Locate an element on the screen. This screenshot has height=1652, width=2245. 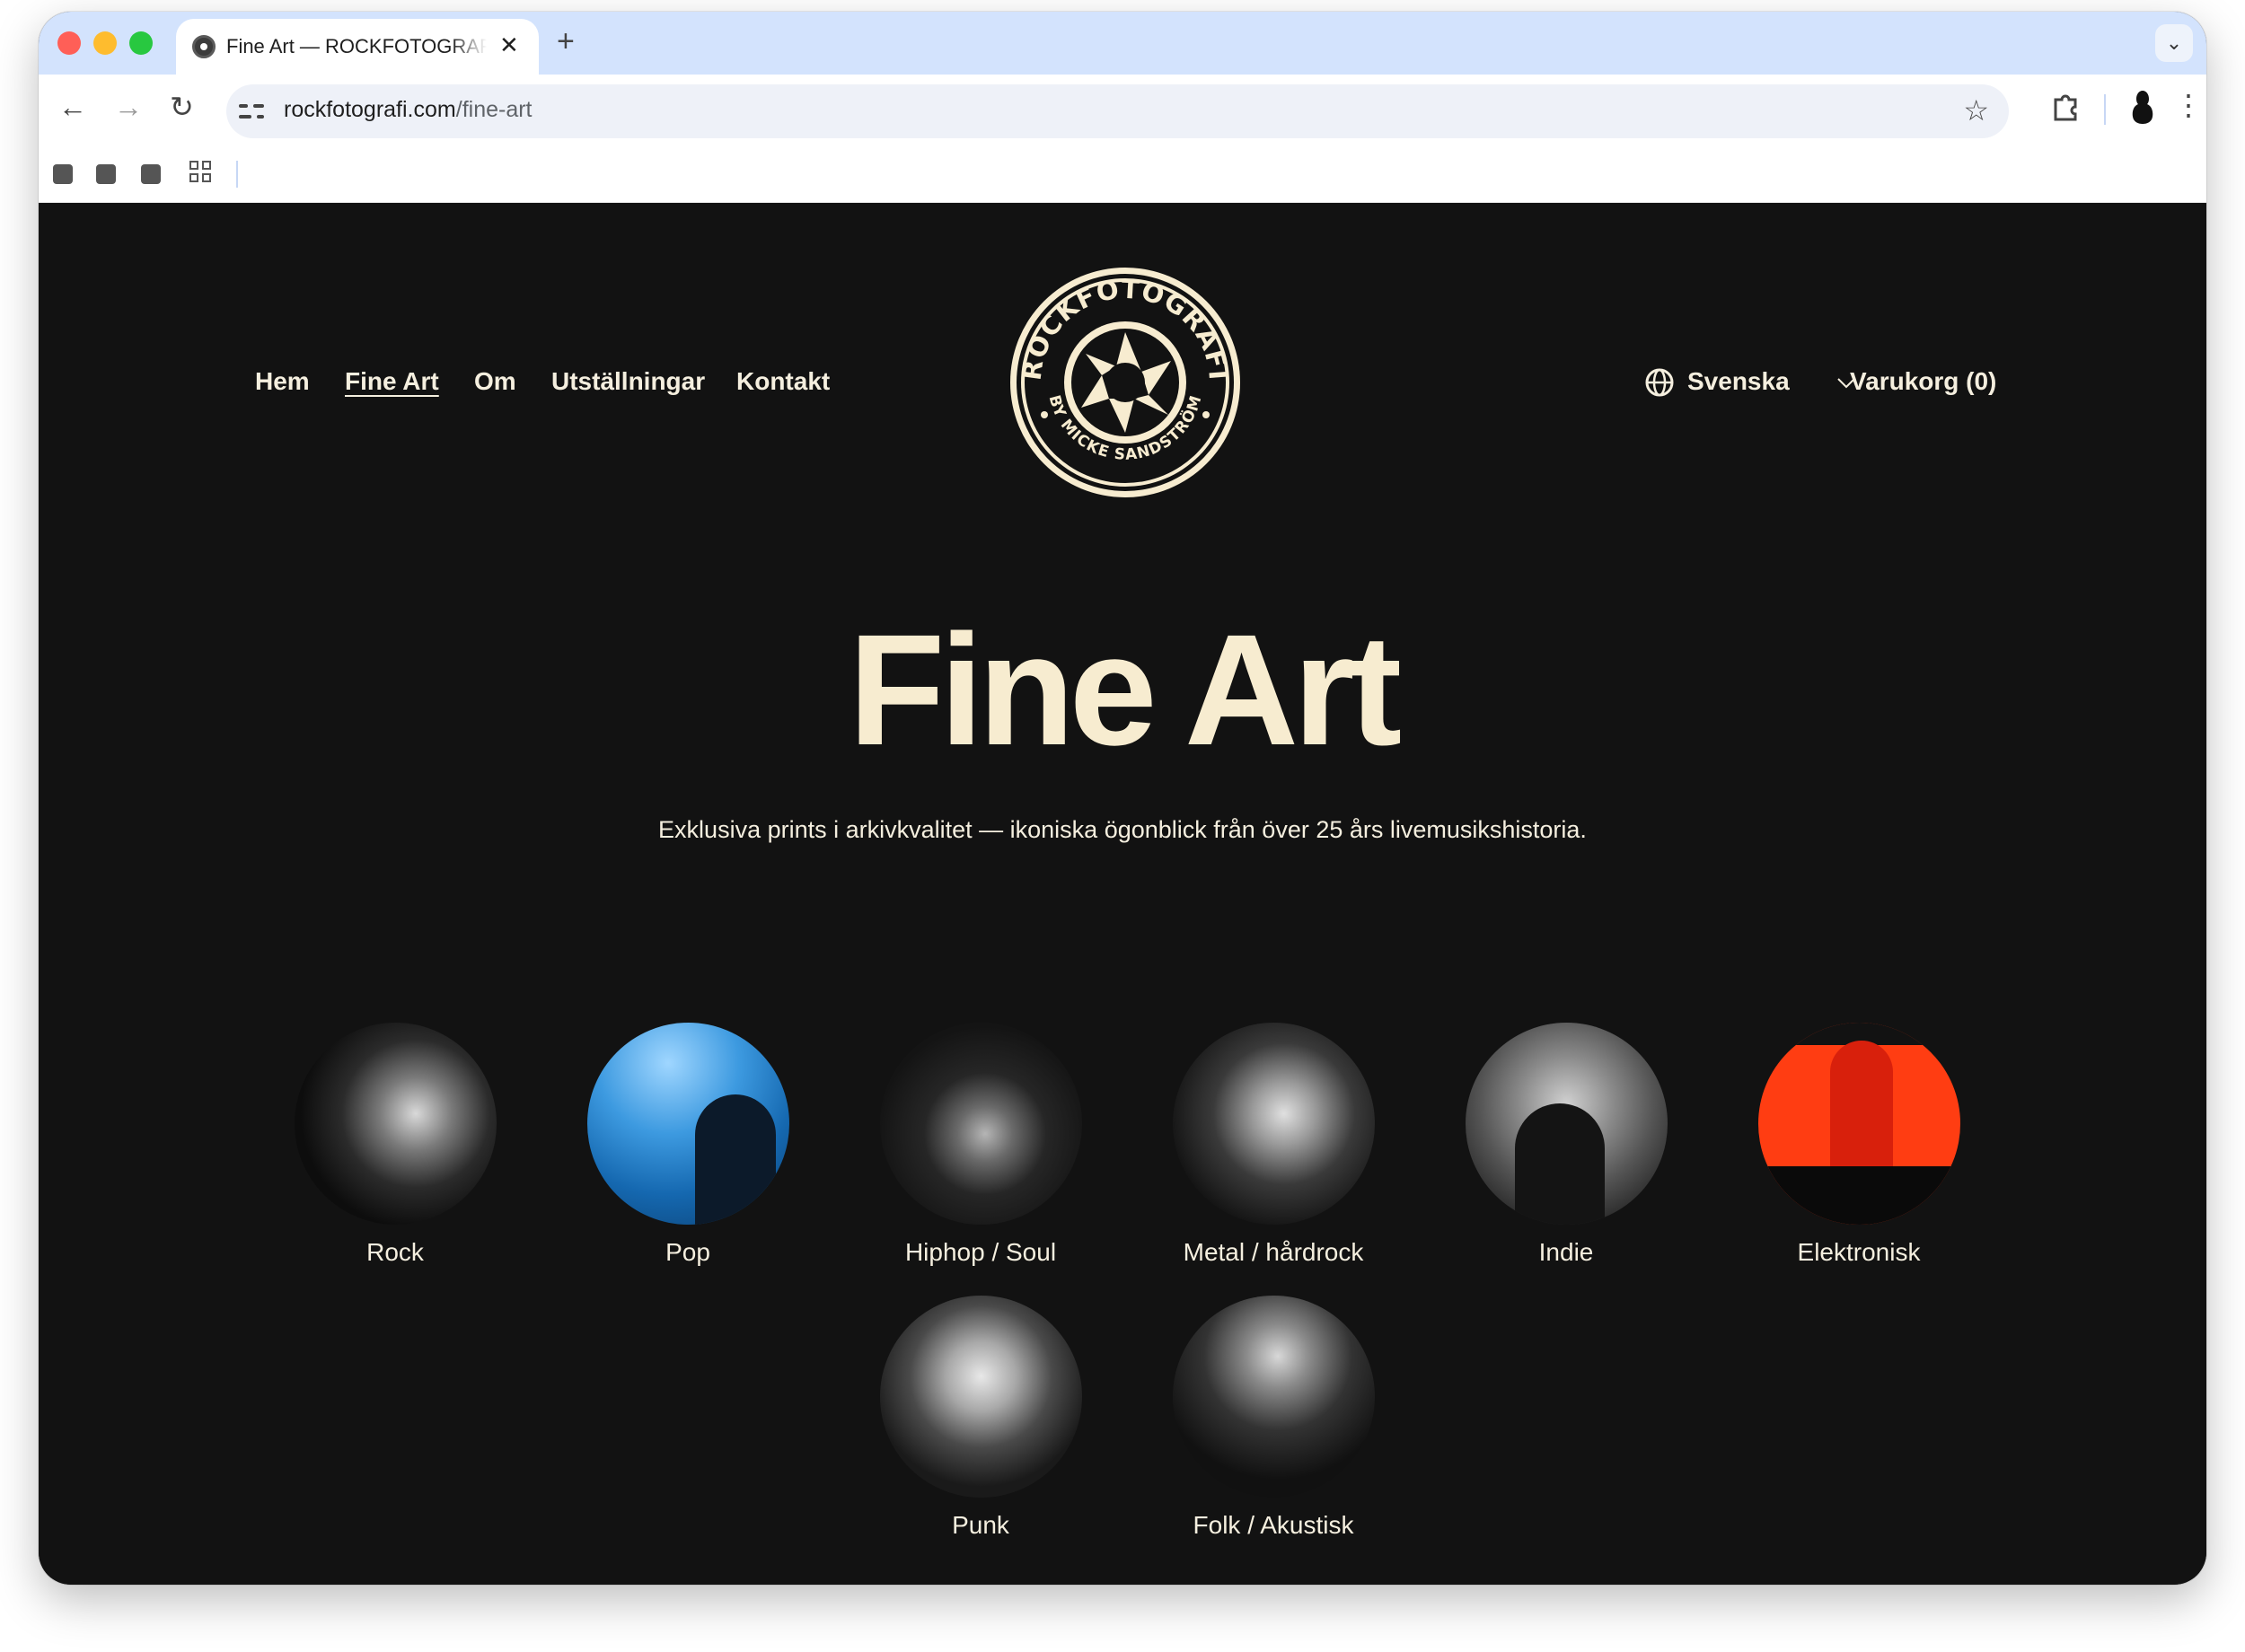
browser-toolbar: ← → ↻ rockfotografi.com/fine-art ☆ ⋮ is located at coordinates (1122, 112).